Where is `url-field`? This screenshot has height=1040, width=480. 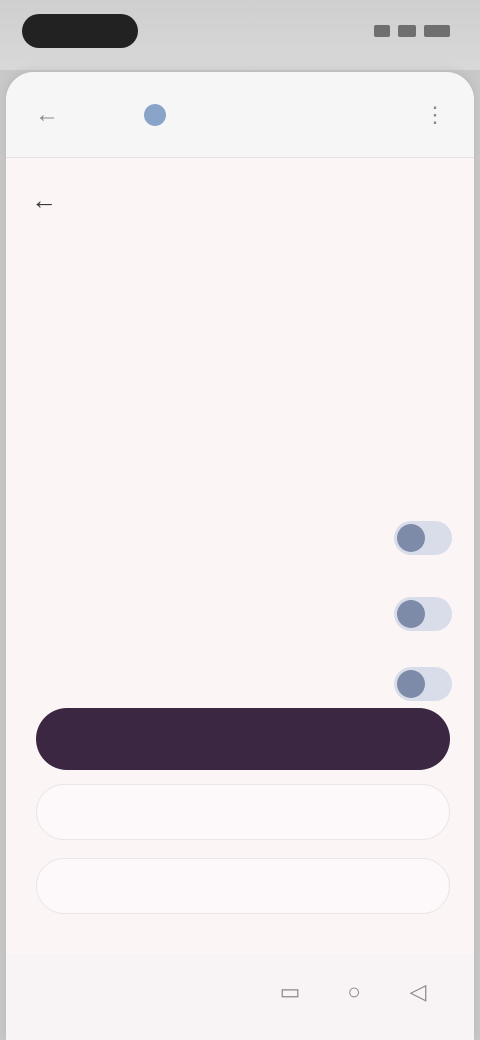 url-field is located at coordinates (241, 115).